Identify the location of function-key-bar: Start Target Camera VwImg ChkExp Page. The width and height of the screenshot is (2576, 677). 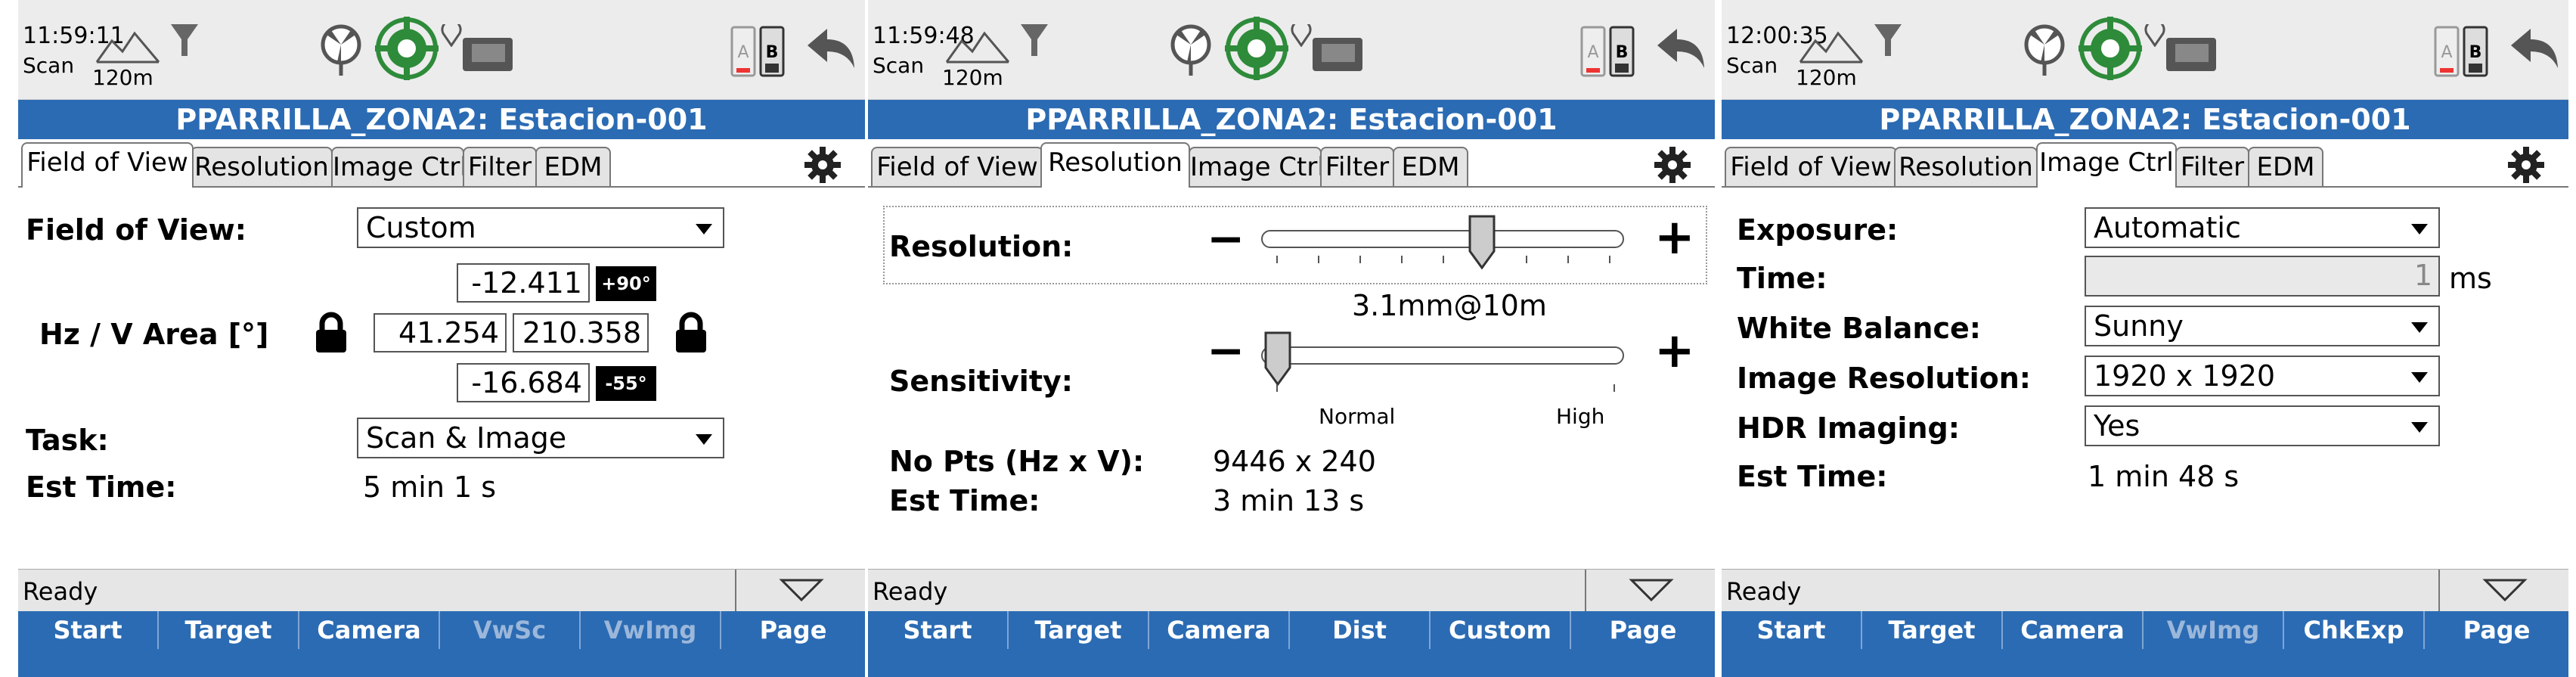
(2145, 644).